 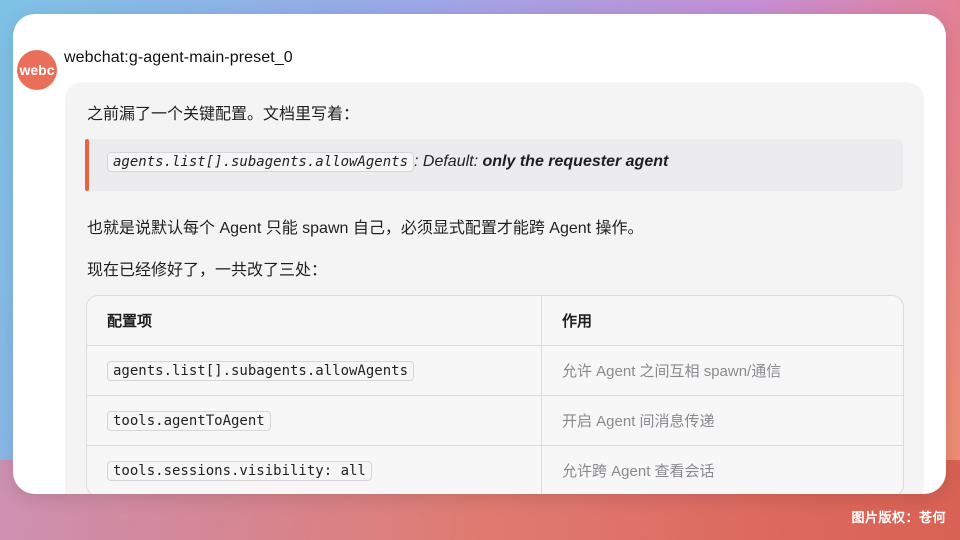 I want to click on table-cell-effect: 允许 Agent 之间互相 spawn/通信, so click(x=722, y=371).